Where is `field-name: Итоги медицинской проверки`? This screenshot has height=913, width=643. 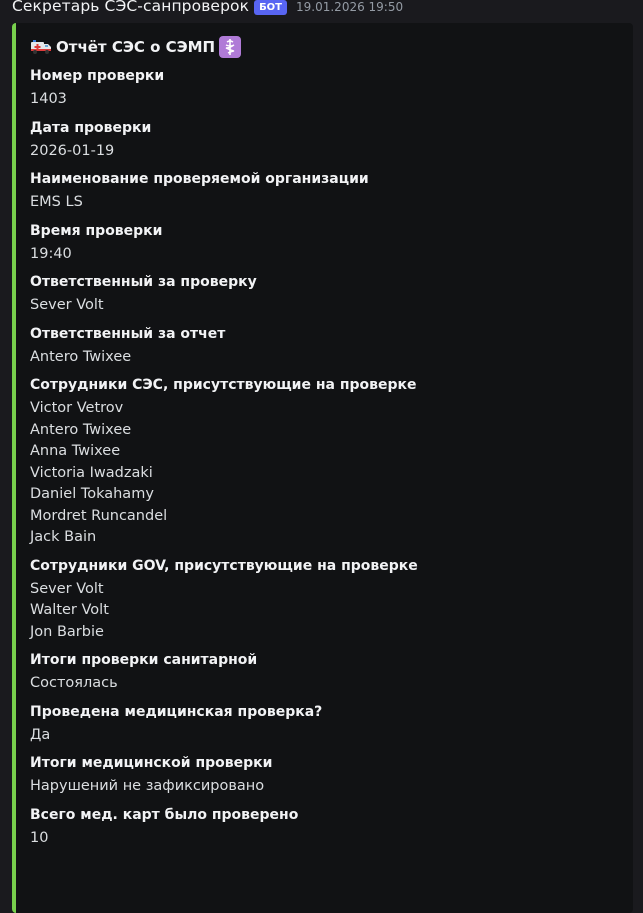 field-name: Итоги медицинской проверки is located at coordinates (151, 763).